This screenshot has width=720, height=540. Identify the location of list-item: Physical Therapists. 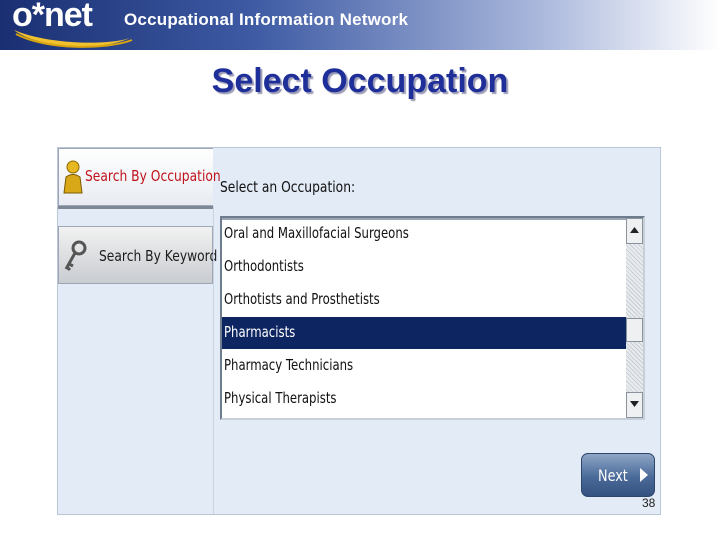
(425, 399).